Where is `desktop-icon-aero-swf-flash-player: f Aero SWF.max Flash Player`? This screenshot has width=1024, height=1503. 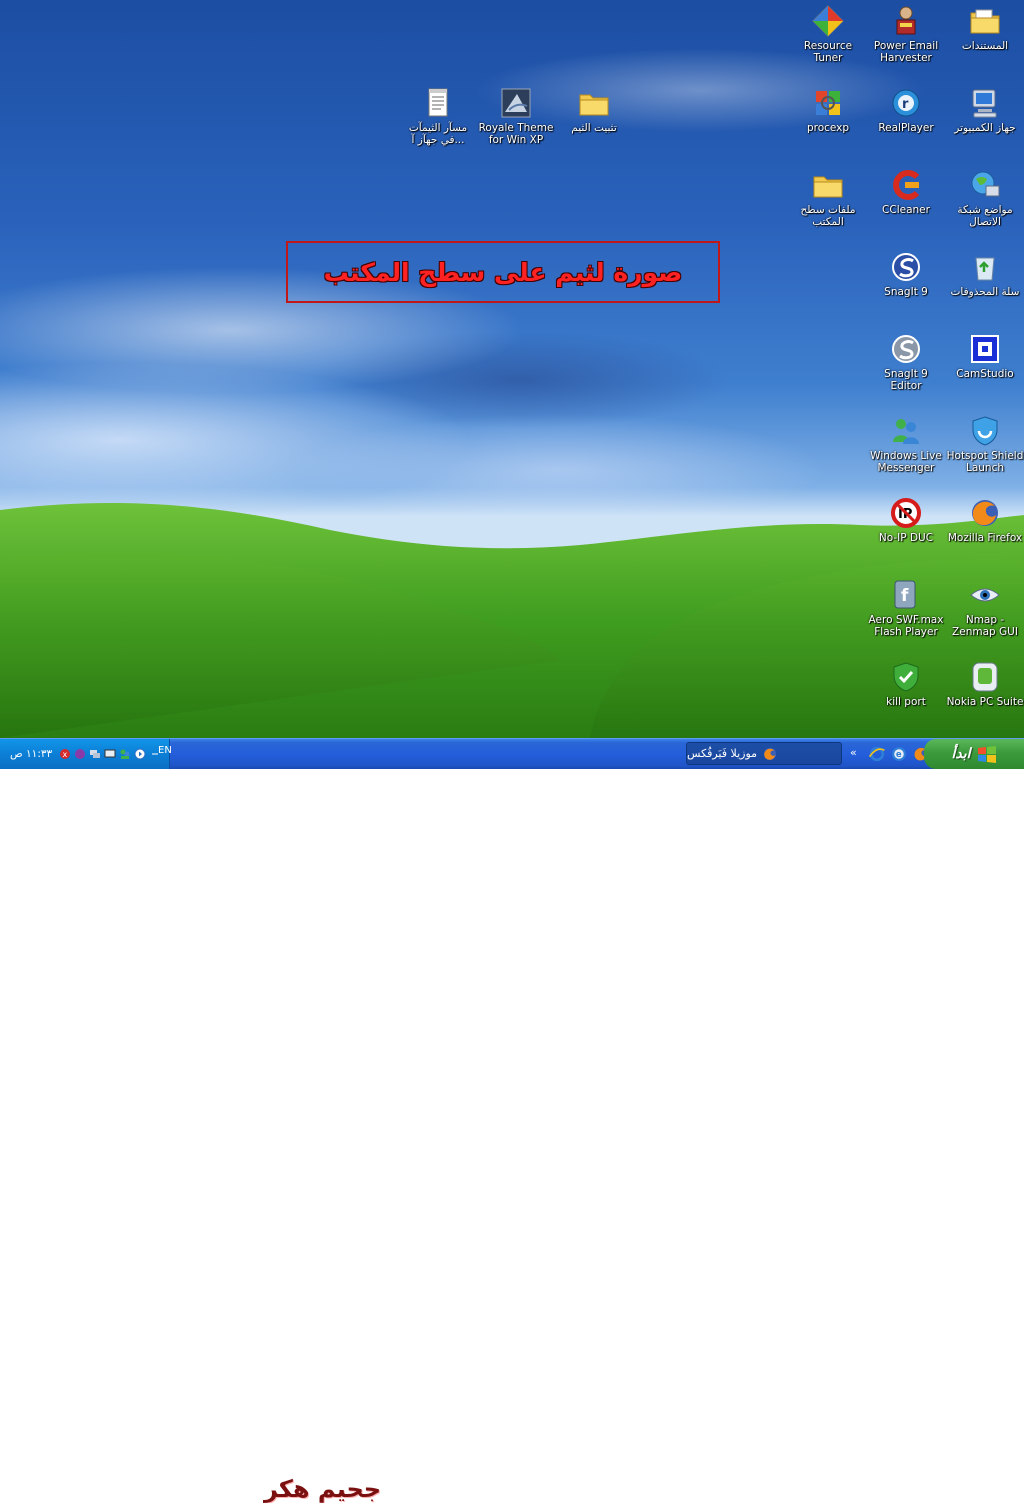 desktop-icon-aero-swf-flash-player: f Aero SWF.max Flash Player is located at coordinates (906, 608).